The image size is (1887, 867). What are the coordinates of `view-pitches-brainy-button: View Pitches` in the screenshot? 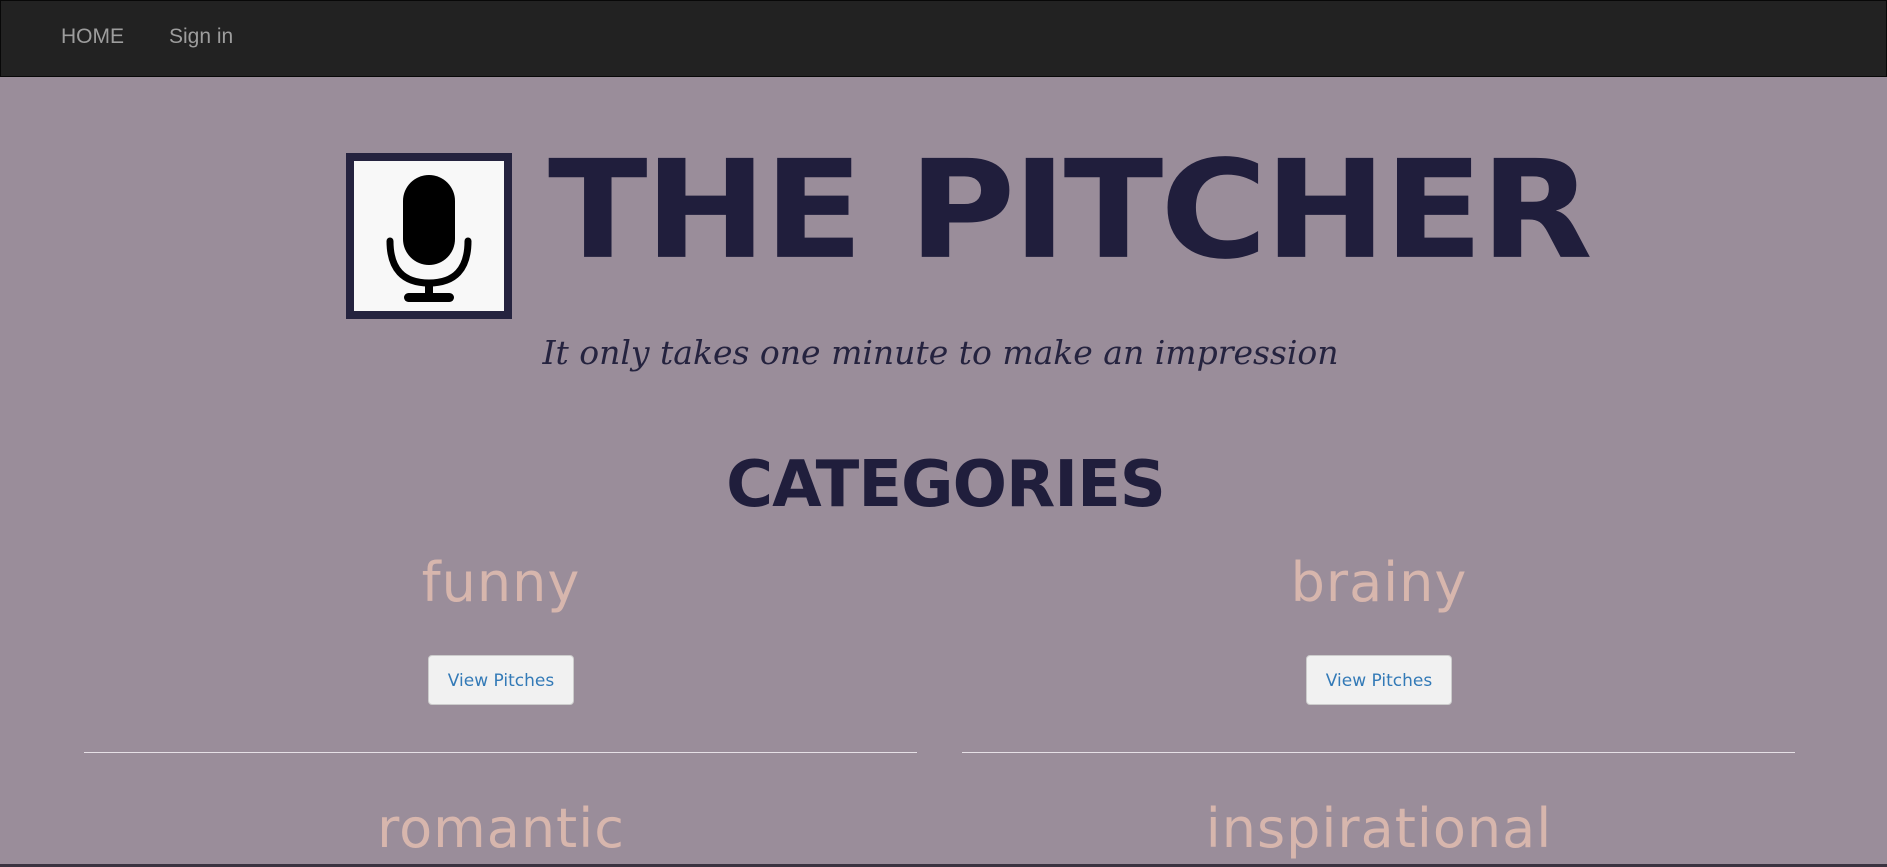 It's located at (1379, 680).